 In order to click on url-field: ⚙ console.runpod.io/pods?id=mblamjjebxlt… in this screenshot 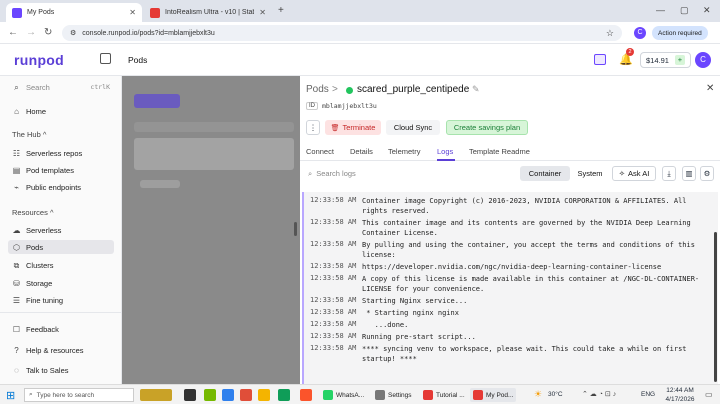, I will do `click(342, 33)`.